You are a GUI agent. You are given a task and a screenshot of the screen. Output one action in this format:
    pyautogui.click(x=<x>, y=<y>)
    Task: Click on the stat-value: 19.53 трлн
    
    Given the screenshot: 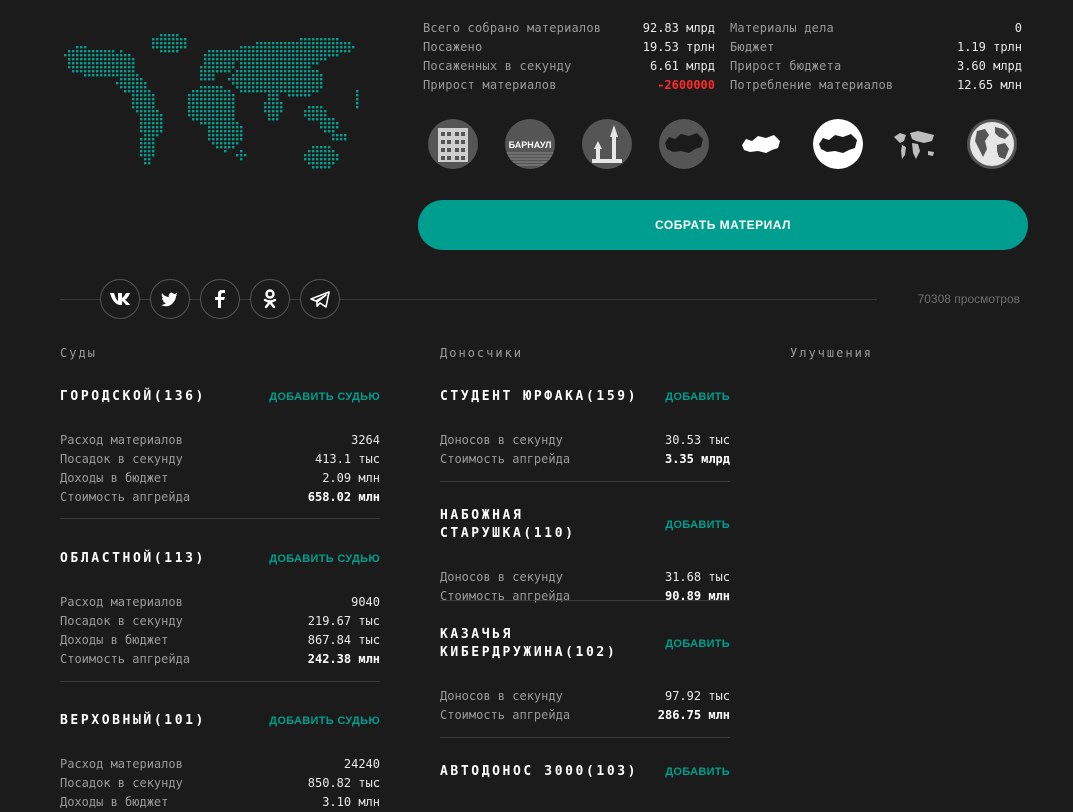 What is the action you would take?
    pyautogui.click(x=678, y=47)
    